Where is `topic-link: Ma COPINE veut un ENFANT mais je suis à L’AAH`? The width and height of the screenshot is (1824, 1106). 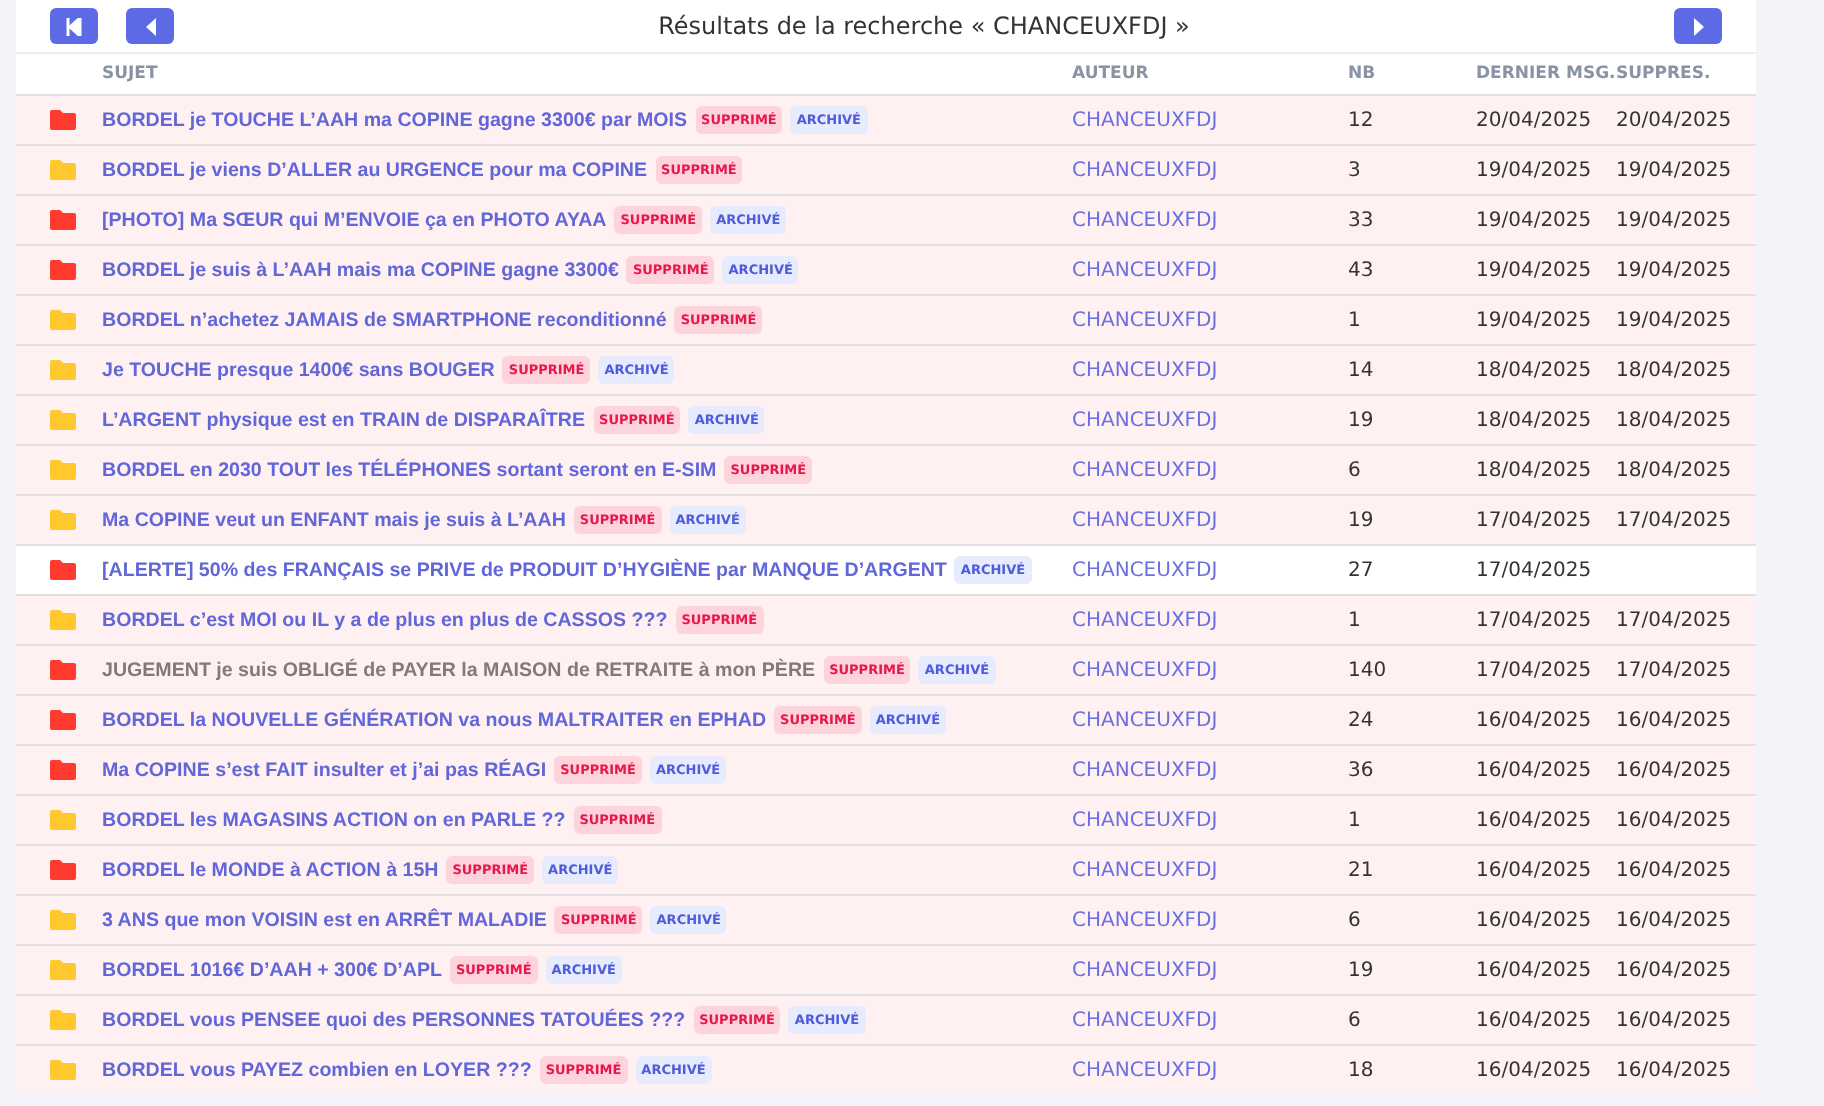 topic-link: Ma COPINE veut un ENFANT mais je suis à L’AAH is located at coordinates (334, 520).